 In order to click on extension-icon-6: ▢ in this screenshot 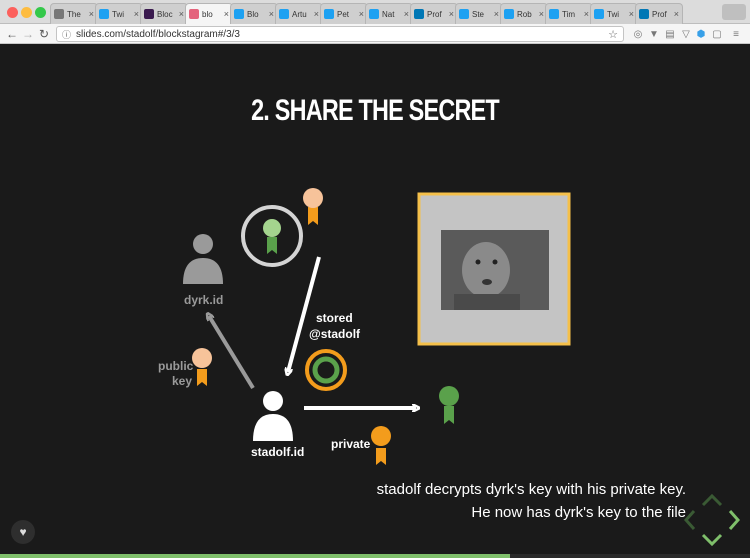, I will do `click(717, 34)`.